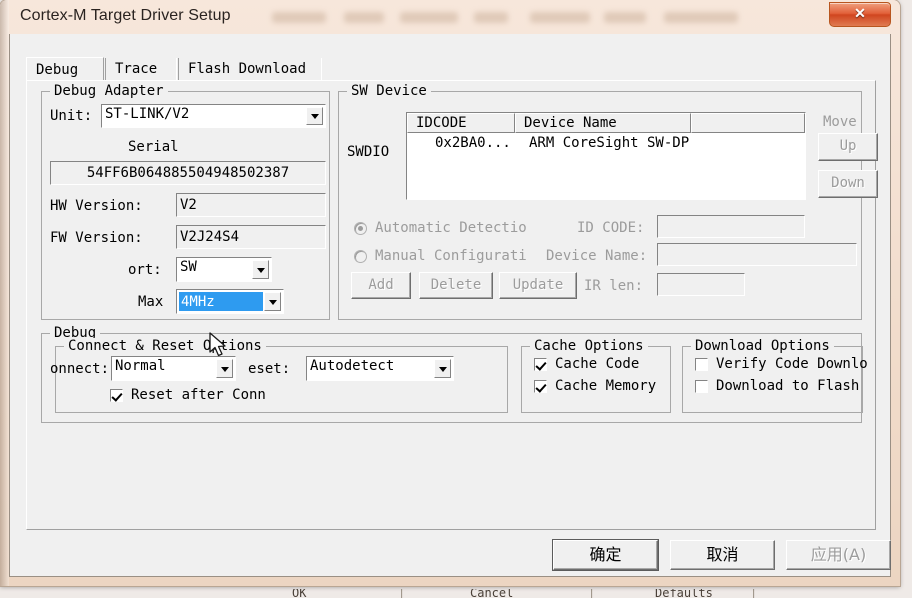 Image resolution: width=912 pixels, height=598 pixels. What do you see at coordinates (251, 237) in the screenshot?
I see `fw-version-field: V2J24S4` at bounding box center [251, 237].